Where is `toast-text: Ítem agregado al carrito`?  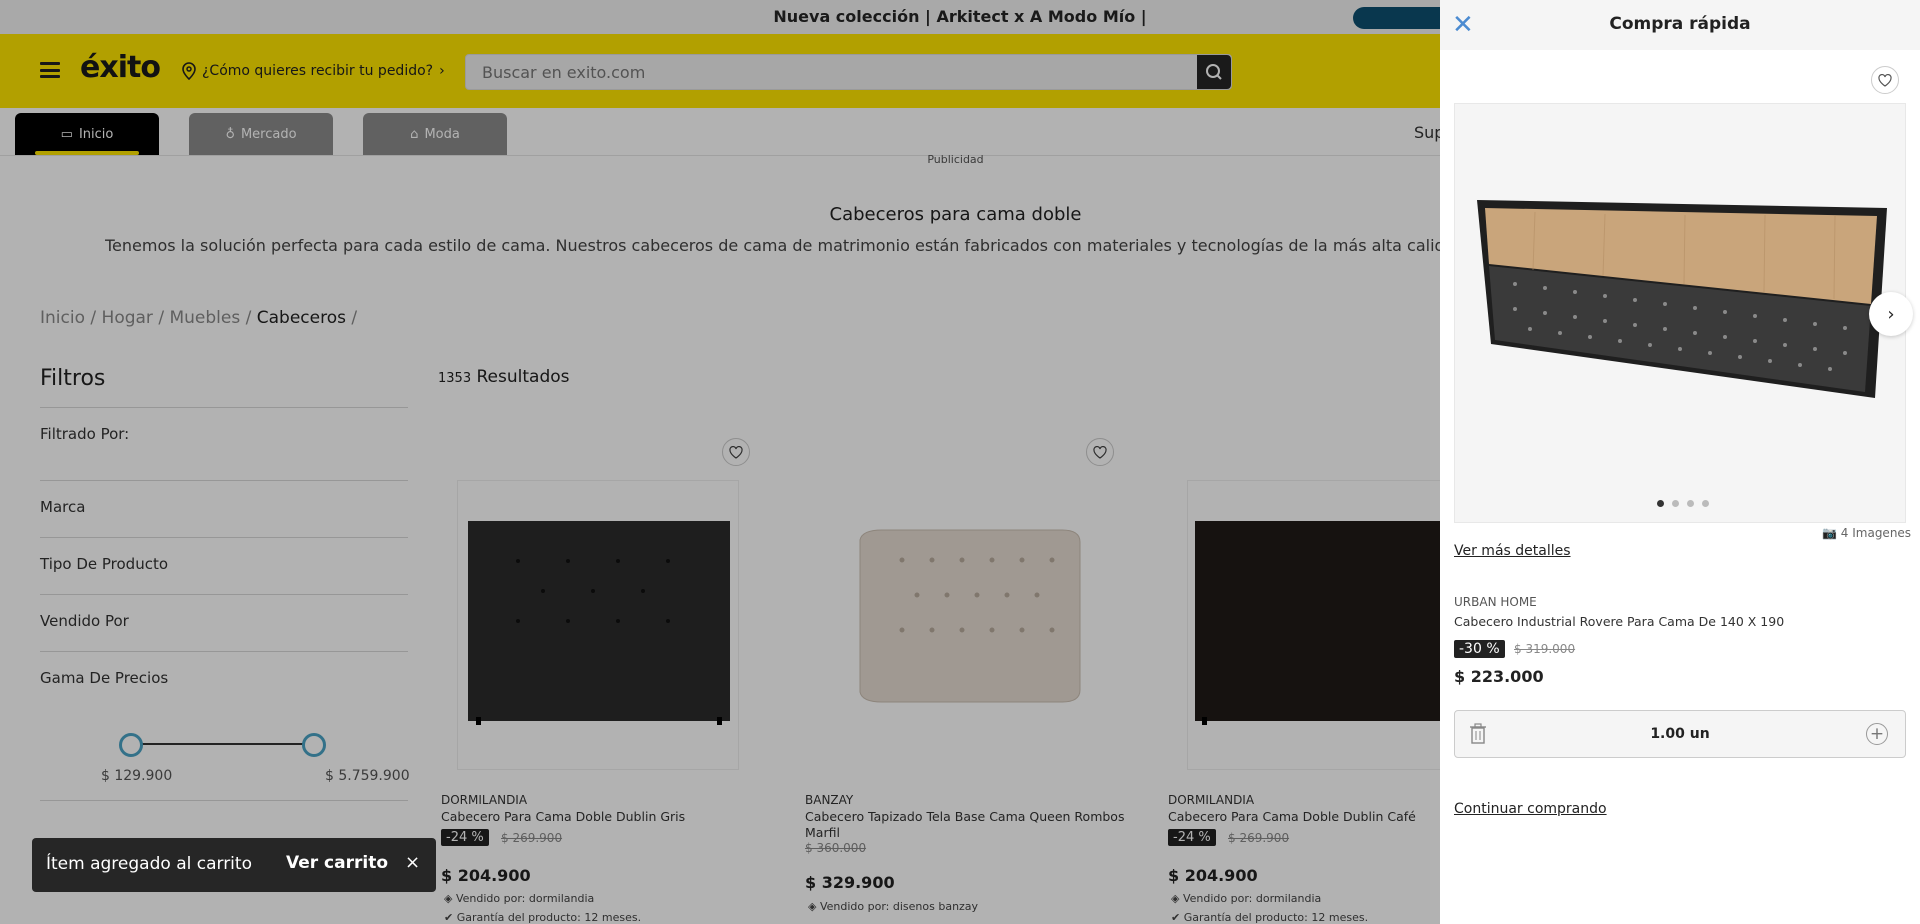 toast-text: Ítem agregado al carrito is located at coordinates (149, 864).